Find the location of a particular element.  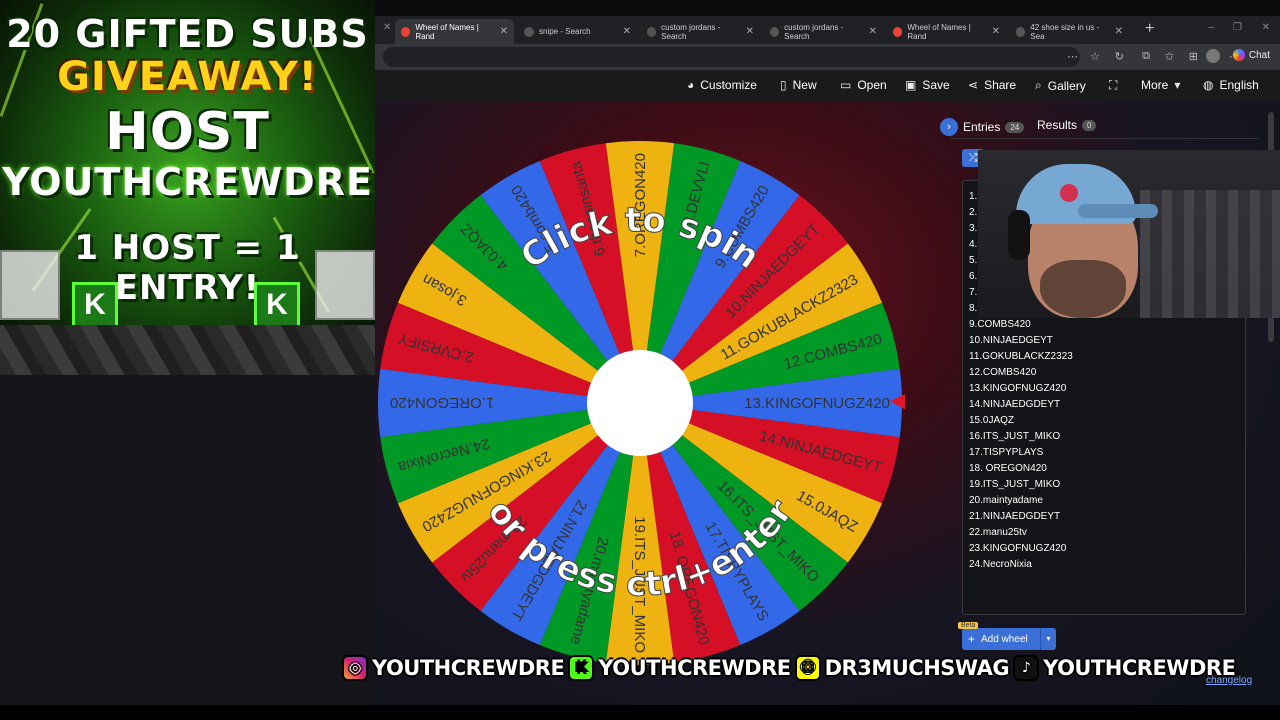

more-menu-button: More ▾ is located at coordinates (1160, 85).